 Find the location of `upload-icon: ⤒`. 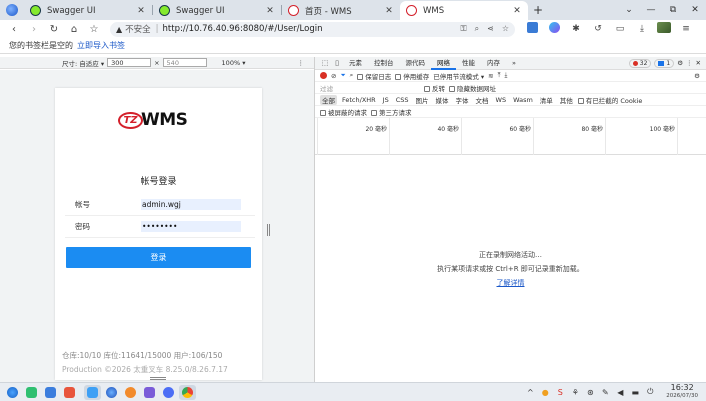

upload-icon: ⤒ is located at coordinates (499, 75).